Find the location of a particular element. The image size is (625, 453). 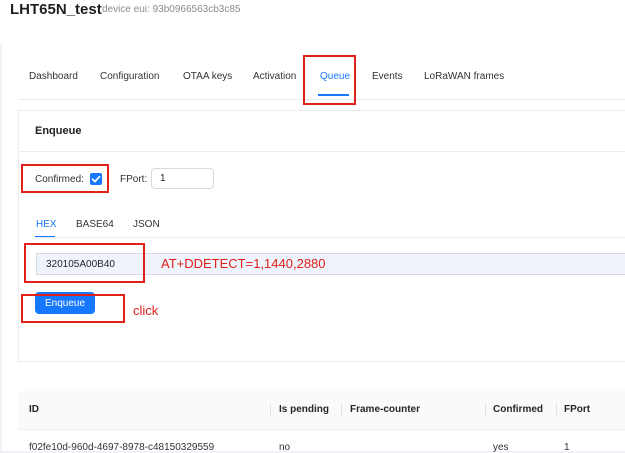

tab-otaa-keys: OTAA keys is located at coordinates (207, 76).